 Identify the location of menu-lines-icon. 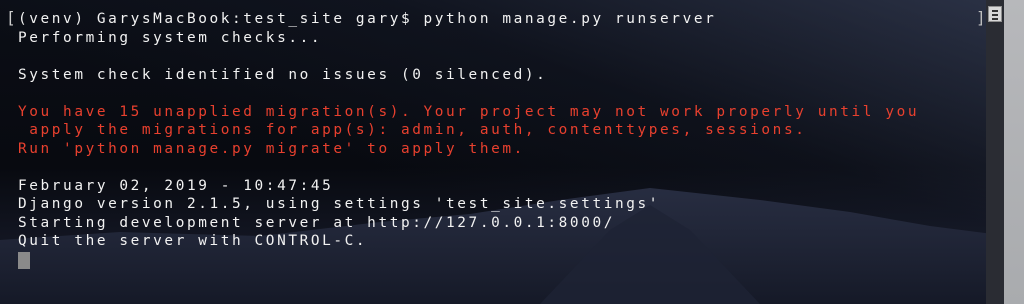
(995, 14).